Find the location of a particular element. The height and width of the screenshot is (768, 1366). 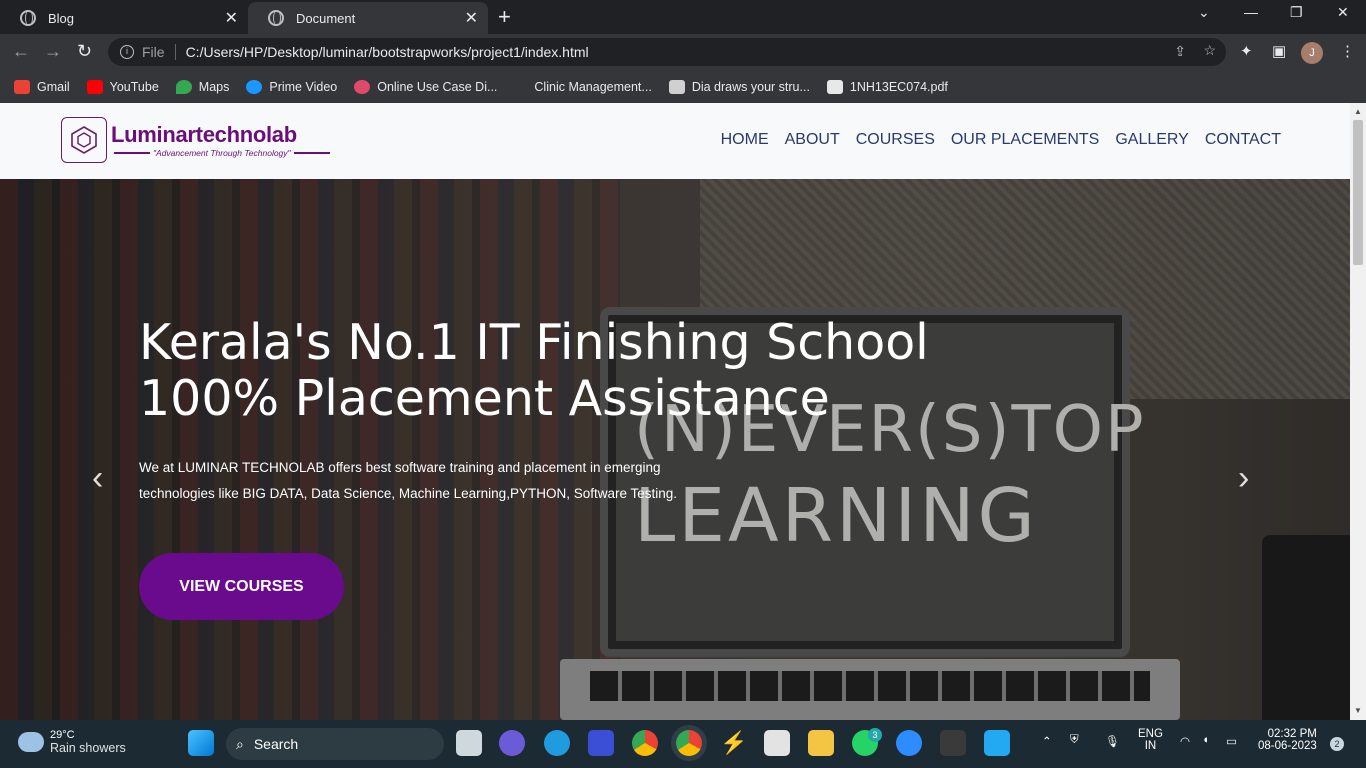

weather-desc: Rain showers is located at coordinates (88, 748).